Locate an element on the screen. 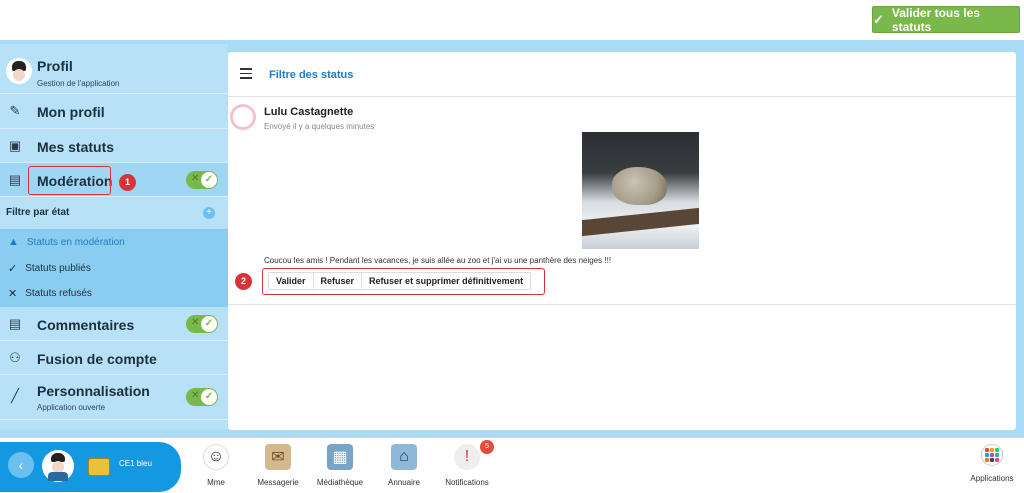 This screenshot has height=493, width=1024. profile-title: Profil is located at coordinates (55, 66).